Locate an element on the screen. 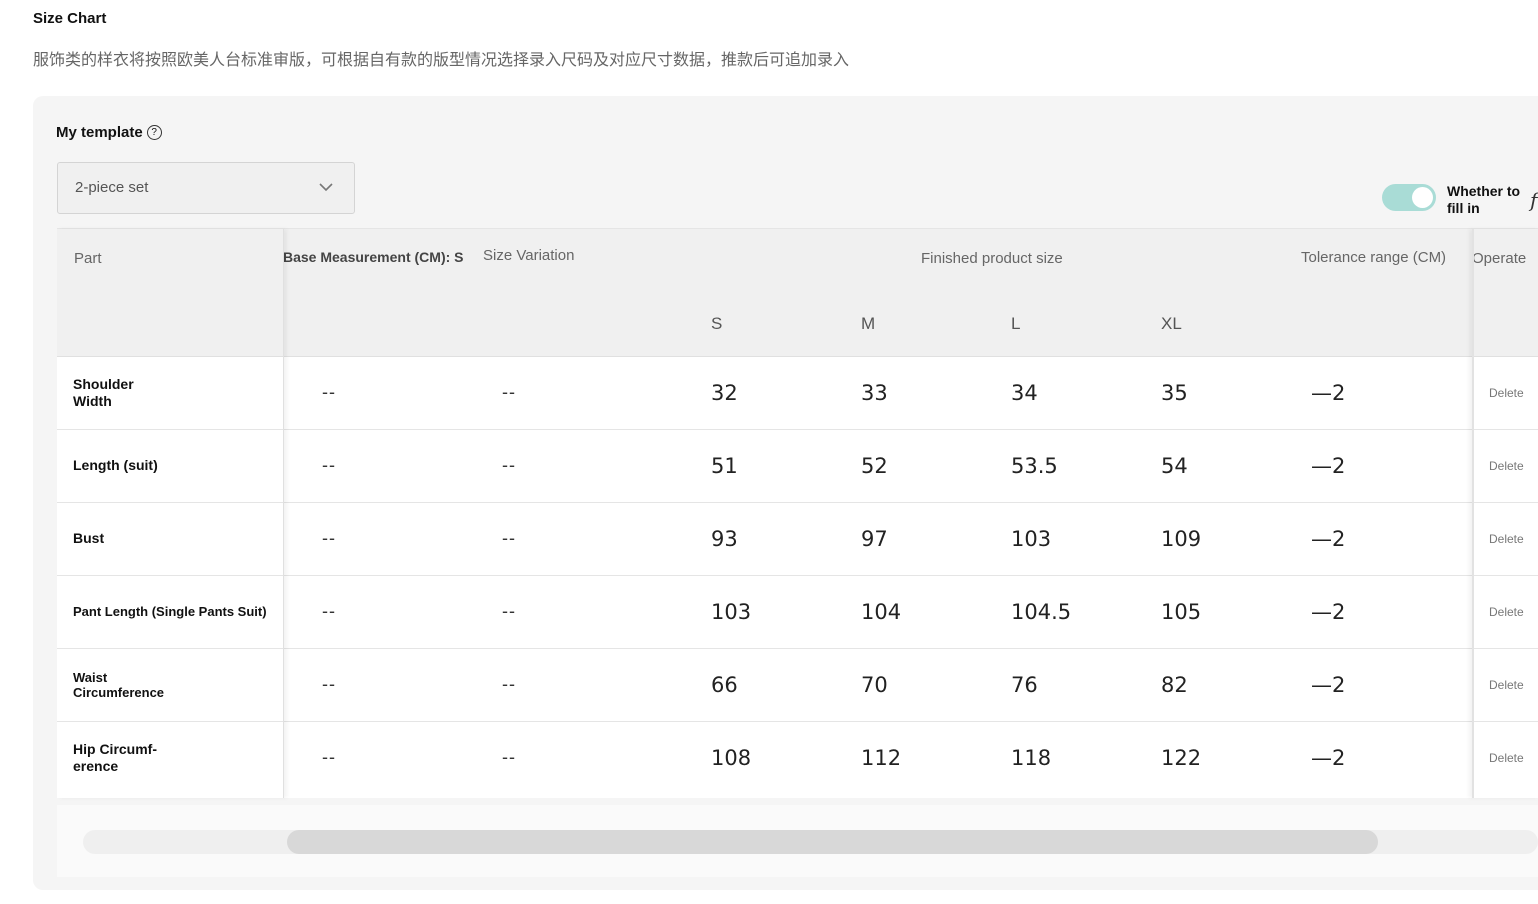 This screenshot has width=1538, height=904. header-operate: Operate is located at coordinates (1499, 258).